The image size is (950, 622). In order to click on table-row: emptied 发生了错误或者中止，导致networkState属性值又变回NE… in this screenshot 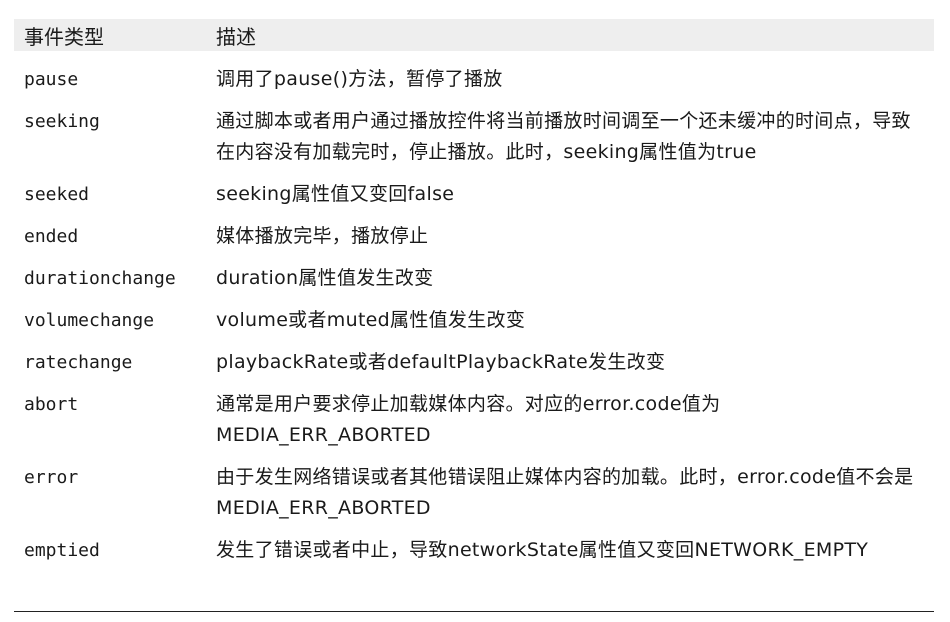, I will do `click(474, 550)`.